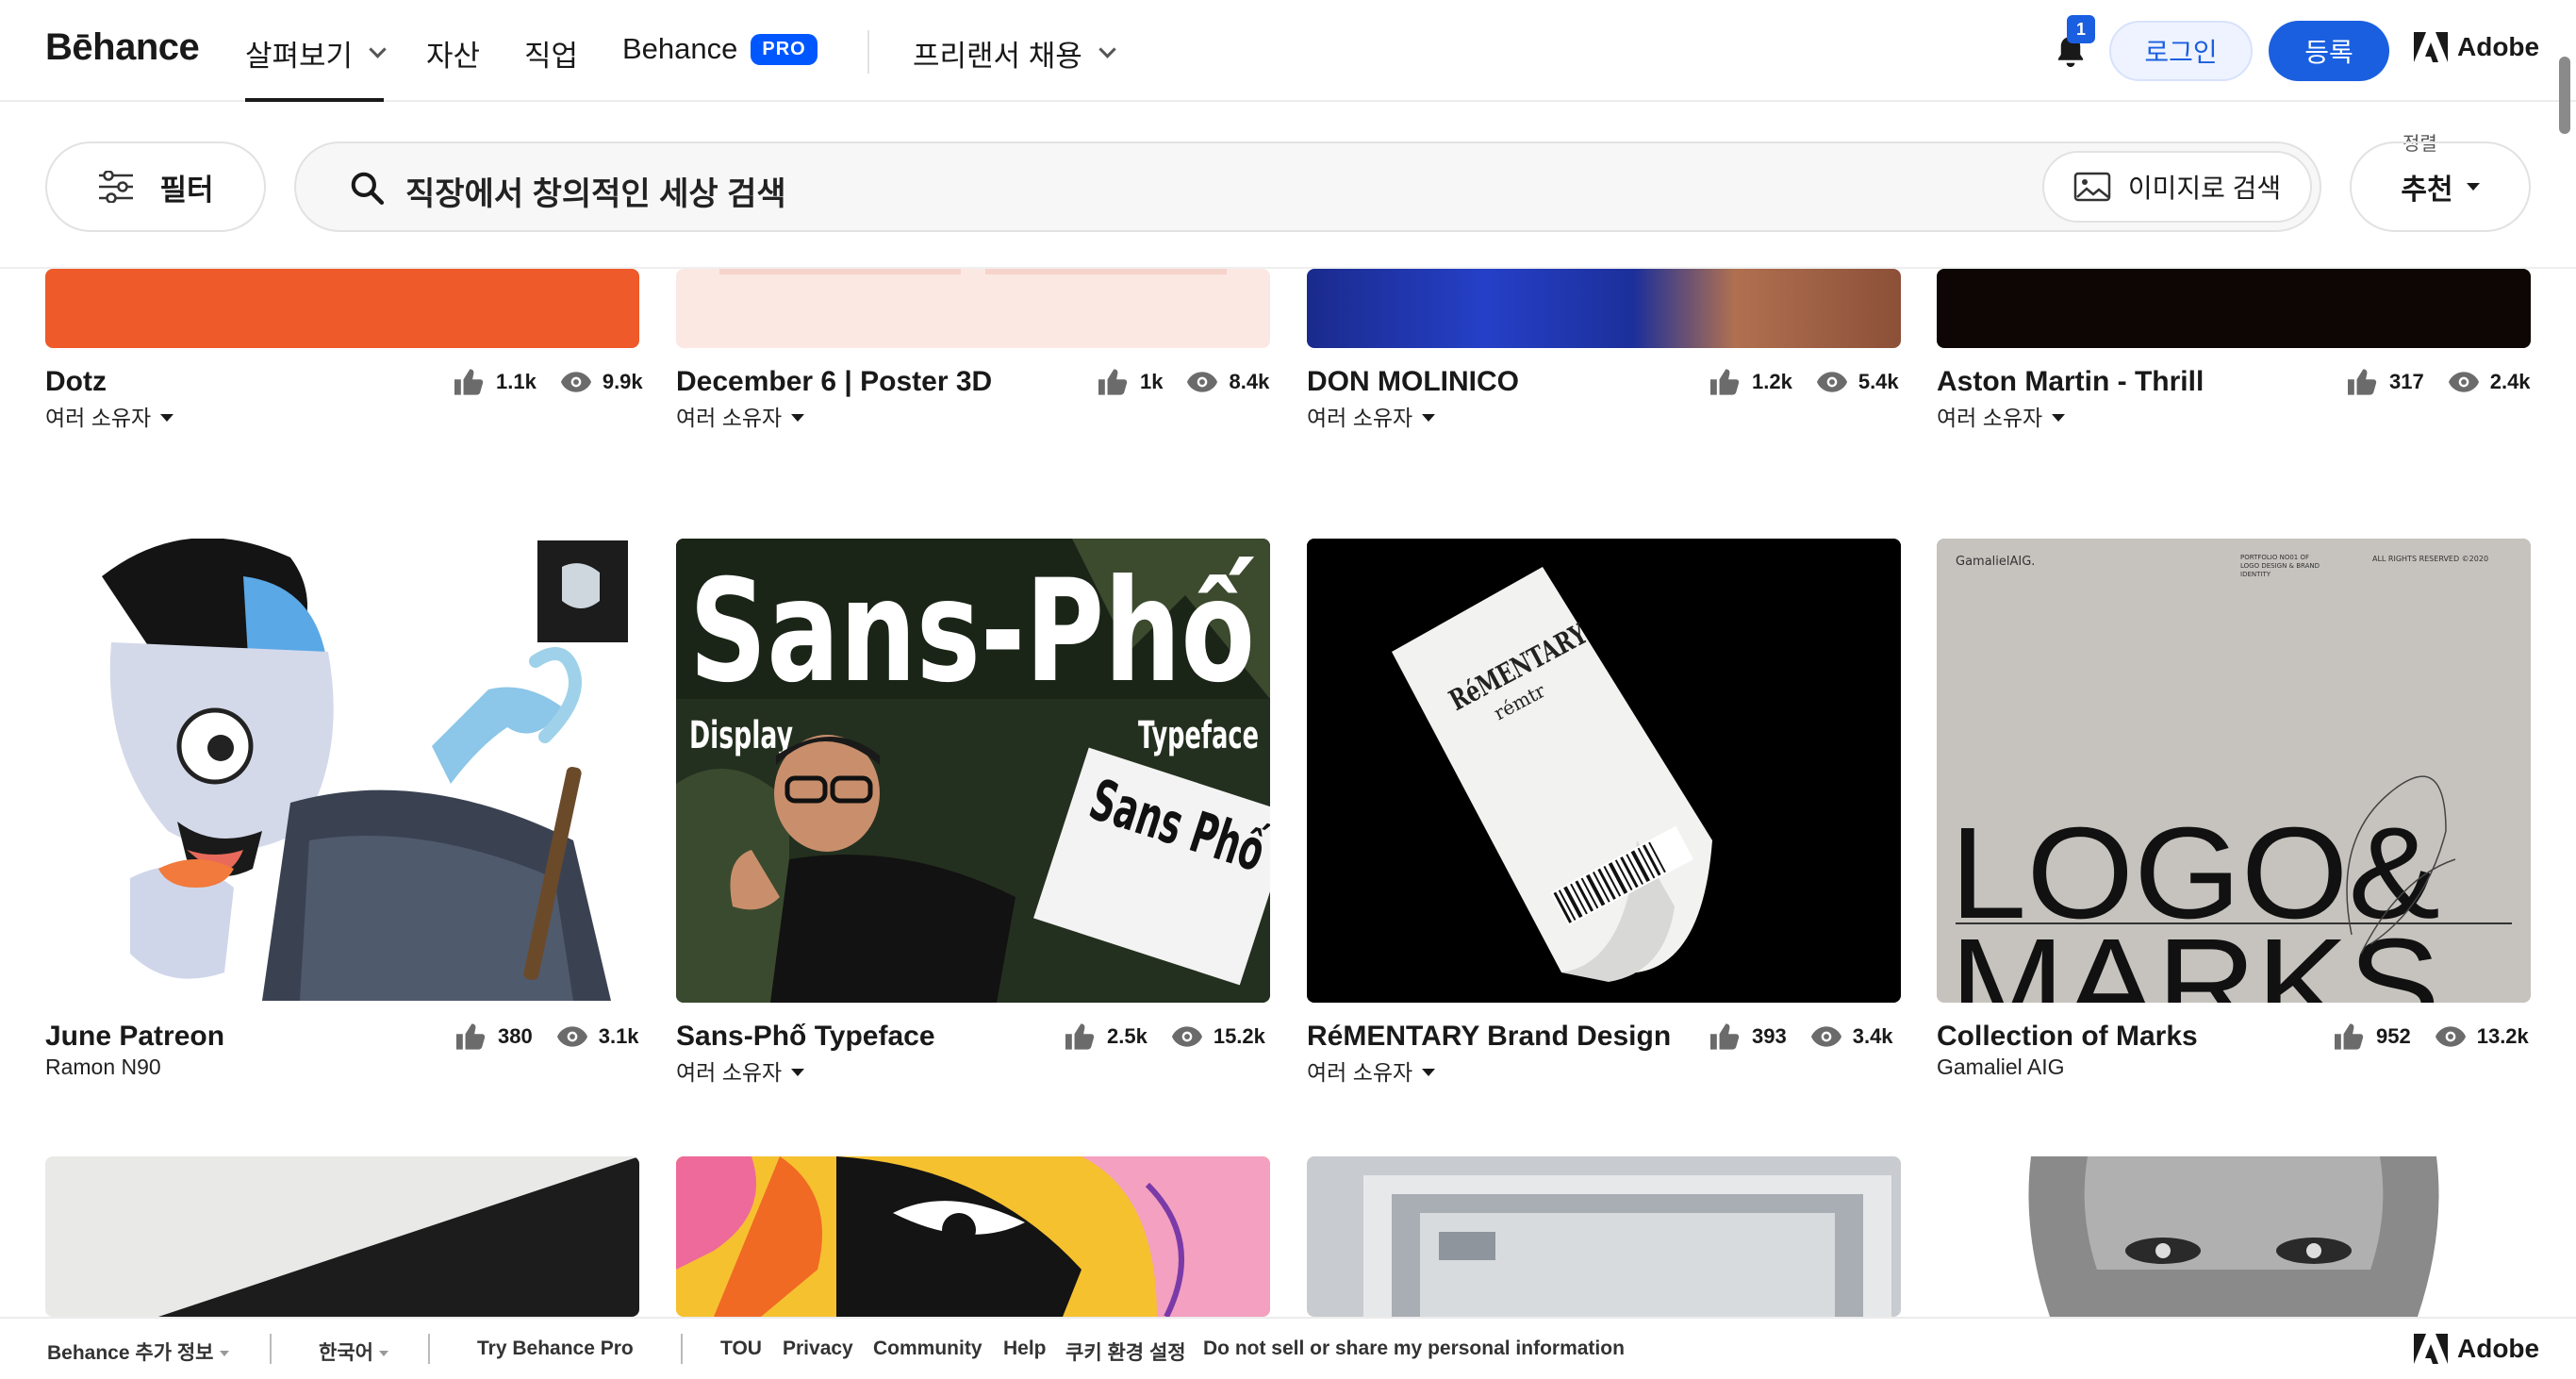 Image resolution: width=2576 pixels, height=1379 pixels. I want to click on likes-count: 380, so click(515, 1036).